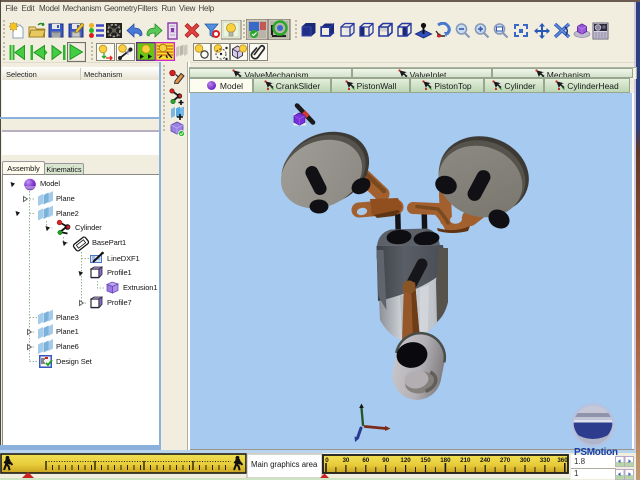 The width and height of the screenshot is (640, 480). Describe the element at coordinates (345, 460) in the screenshot. I see `svg-text: 30` at that location.